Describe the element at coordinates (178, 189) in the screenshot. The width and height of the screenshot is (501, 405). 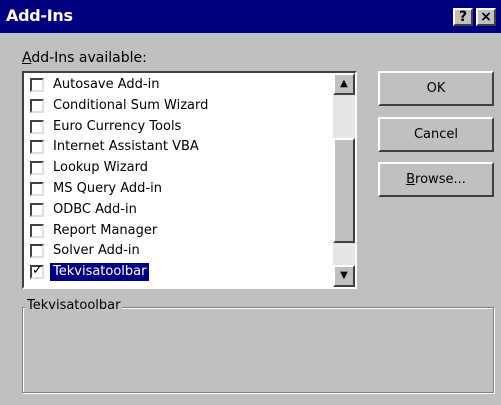
I see `list-item: MS Query Add-in` at that location.